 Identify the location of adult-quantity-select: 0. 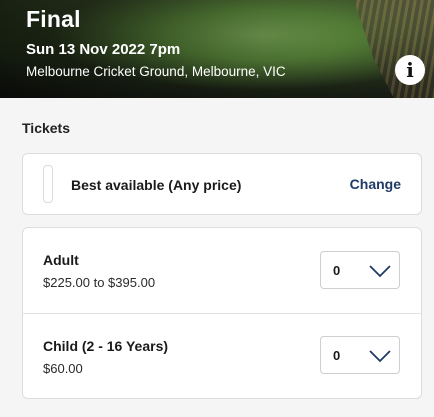
(360, 270).